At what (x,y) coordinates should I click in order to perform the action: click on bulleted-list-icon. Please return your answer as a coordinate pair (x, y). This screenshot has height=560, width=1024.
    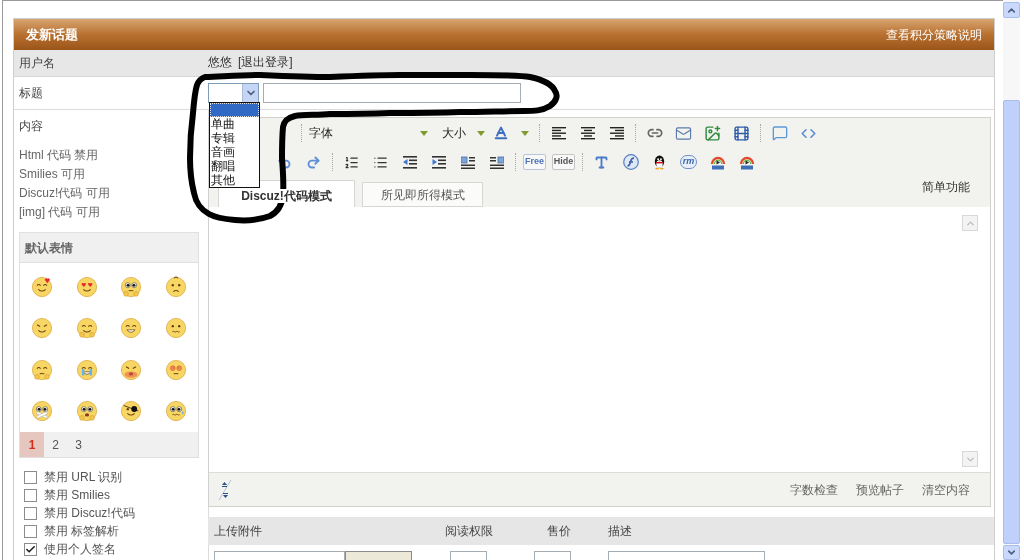
    Looking at the image, I should click on (380, 162).